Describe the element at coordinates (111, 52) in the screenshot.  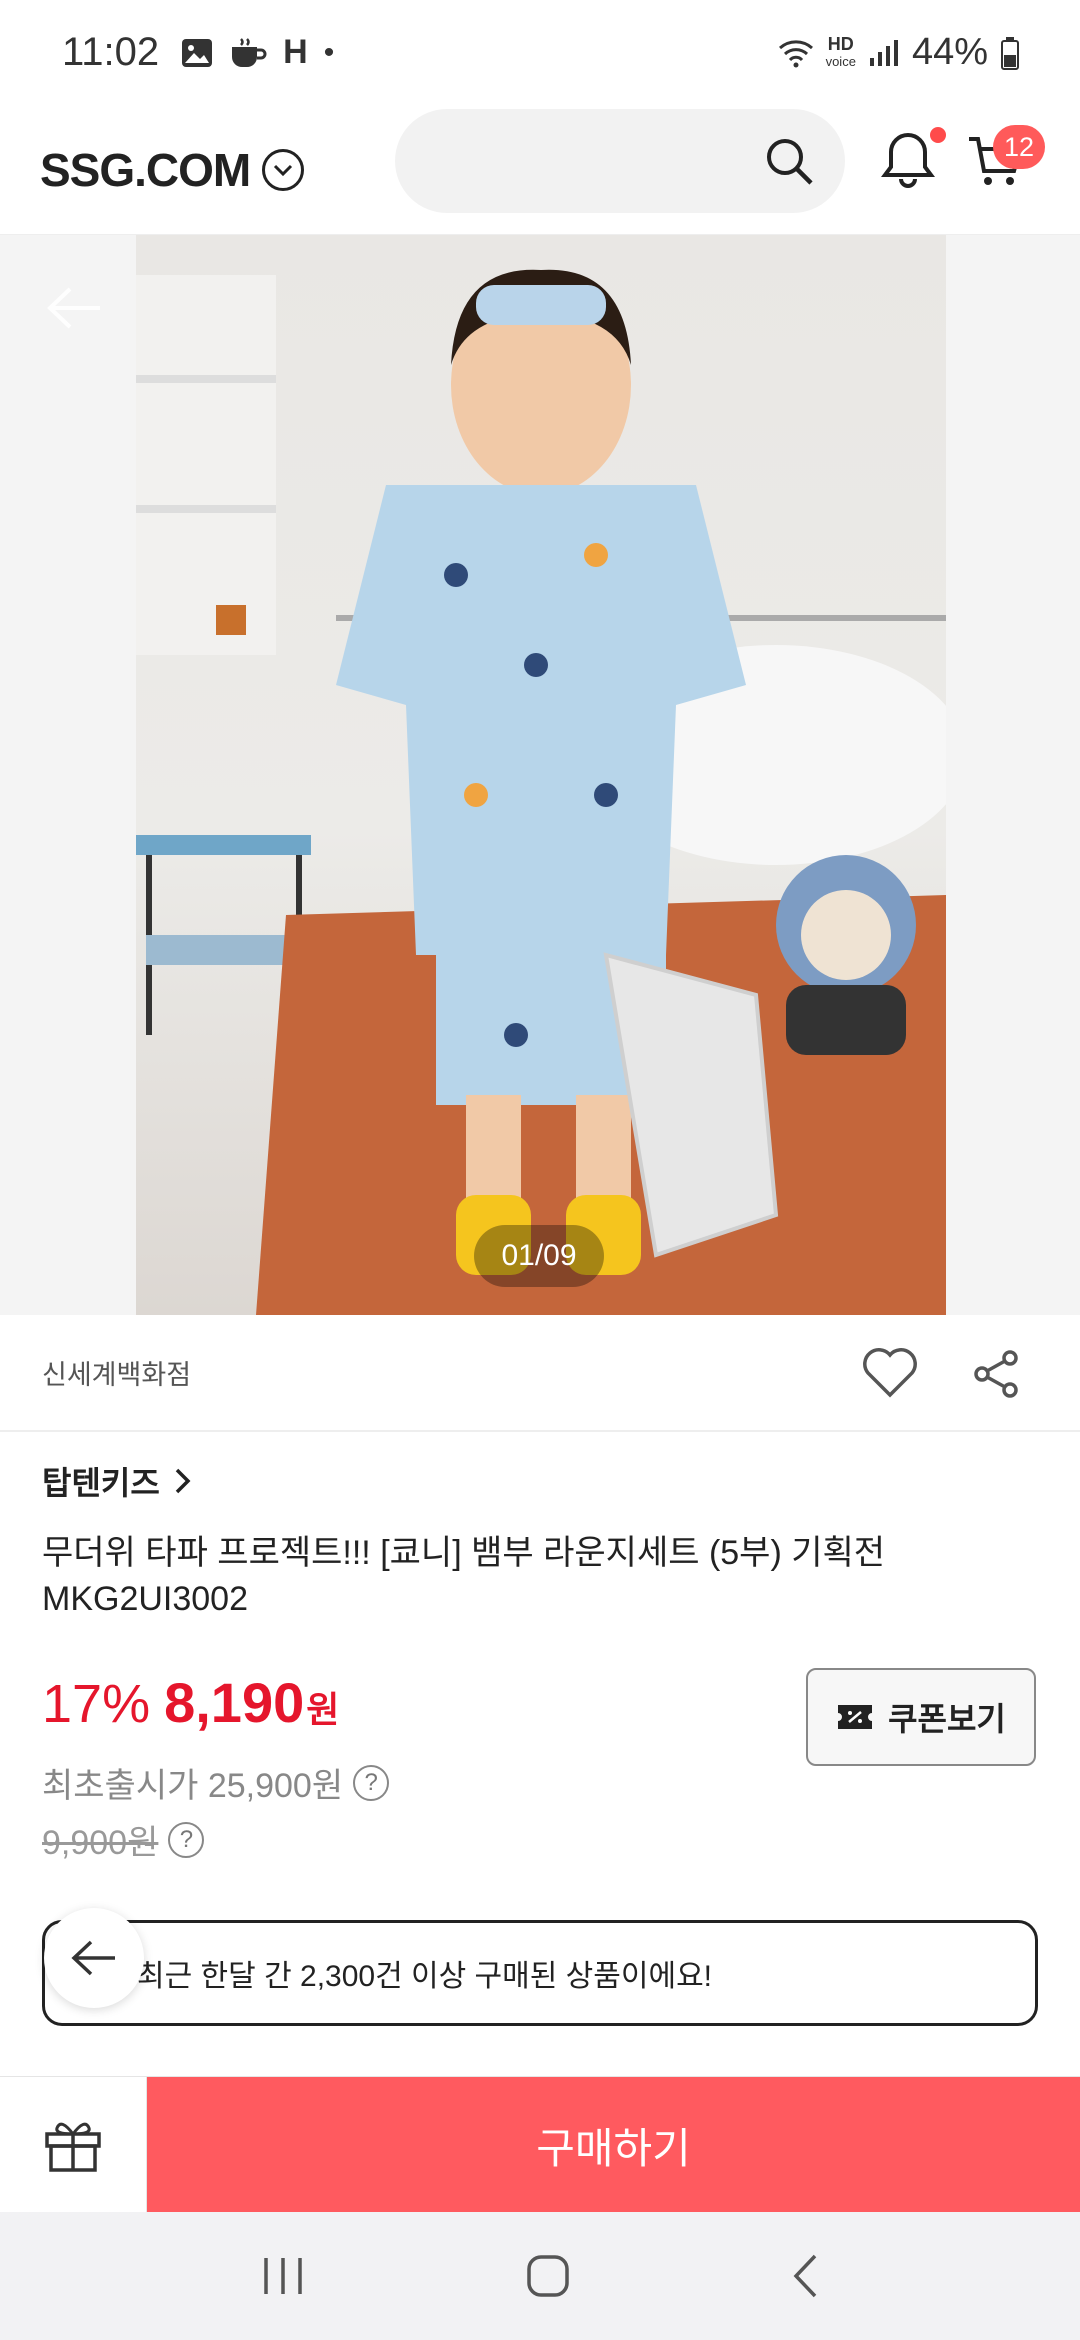
I see `status-time: 11:02` at that location.